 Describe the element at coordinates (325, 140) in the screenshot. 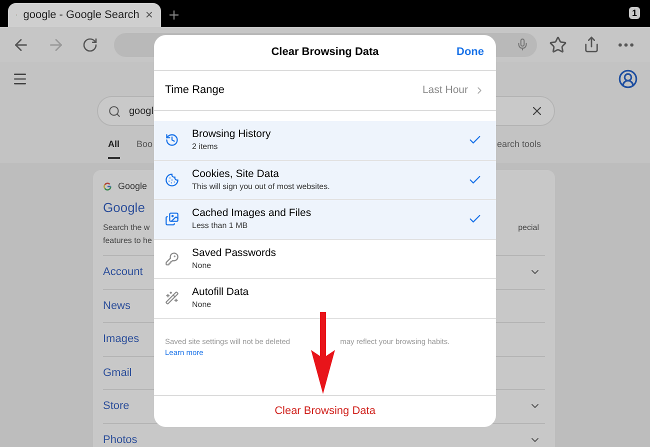

I see `data-type-row: Browsing History 2 items` at that location.